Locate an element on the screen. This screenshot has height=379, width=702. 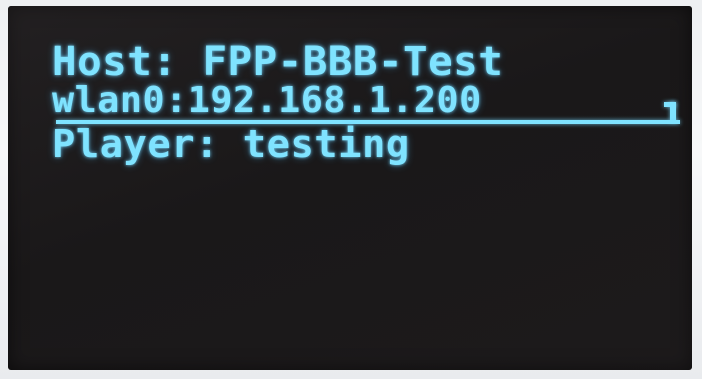
network-line: wlan0:192.168.1.200 is located at coordinates (267, 100).